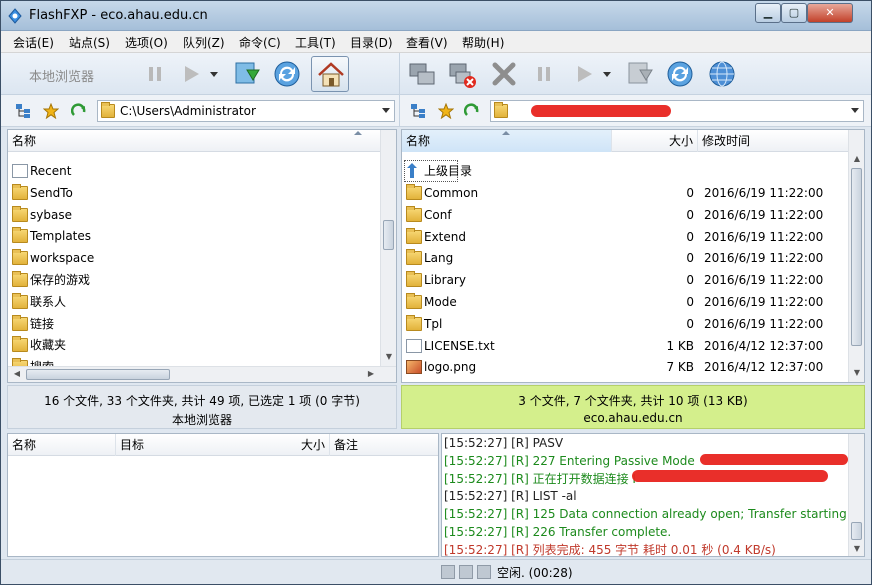  I want to click on remote-scroll-down-icon: ▼, so click(857, 373).